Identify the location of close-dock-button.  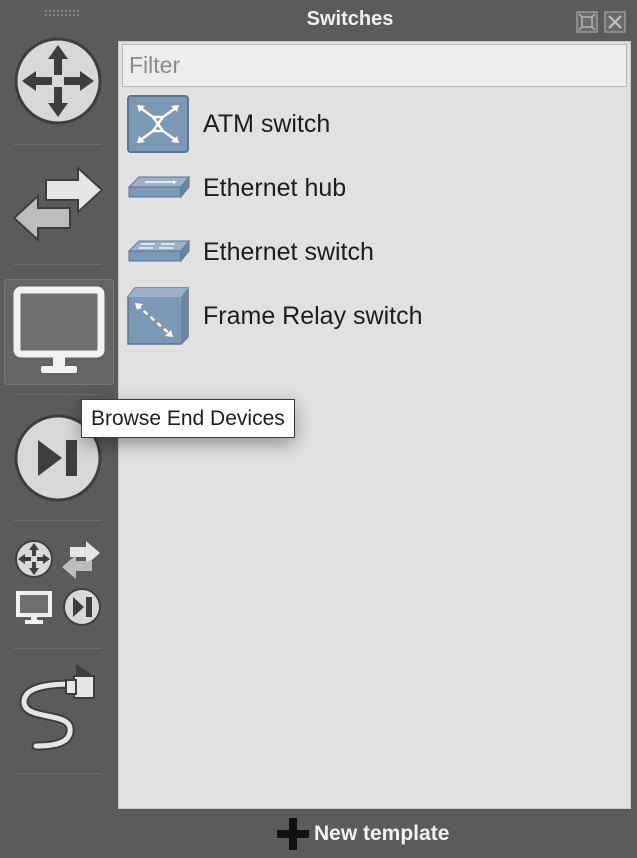
(615, 22).